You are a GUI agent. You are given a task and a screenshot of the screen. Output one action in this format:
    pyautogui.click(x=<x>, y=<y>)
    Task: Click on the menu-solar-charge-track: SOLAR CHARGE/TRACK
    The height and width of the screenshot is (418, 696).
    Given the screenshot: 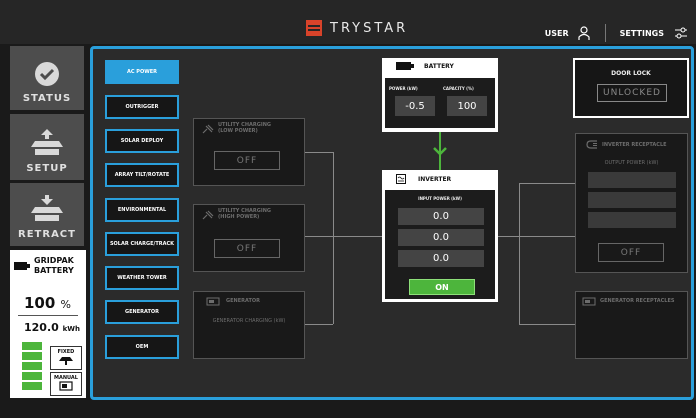 What is the action you would take?
    pyautogui.click(x=142, y=244)
    